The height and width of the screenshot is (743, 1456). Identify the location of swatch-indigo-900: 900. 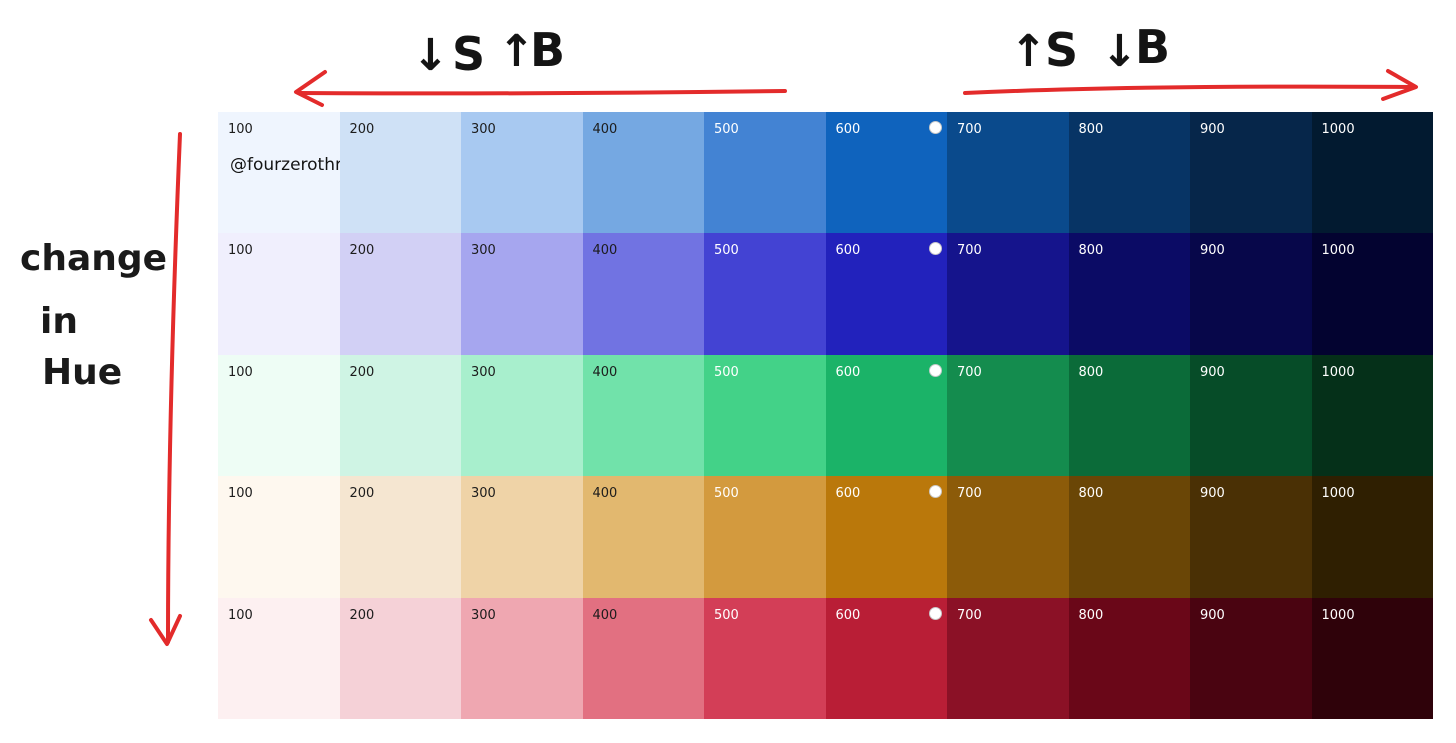
(1251, 294).